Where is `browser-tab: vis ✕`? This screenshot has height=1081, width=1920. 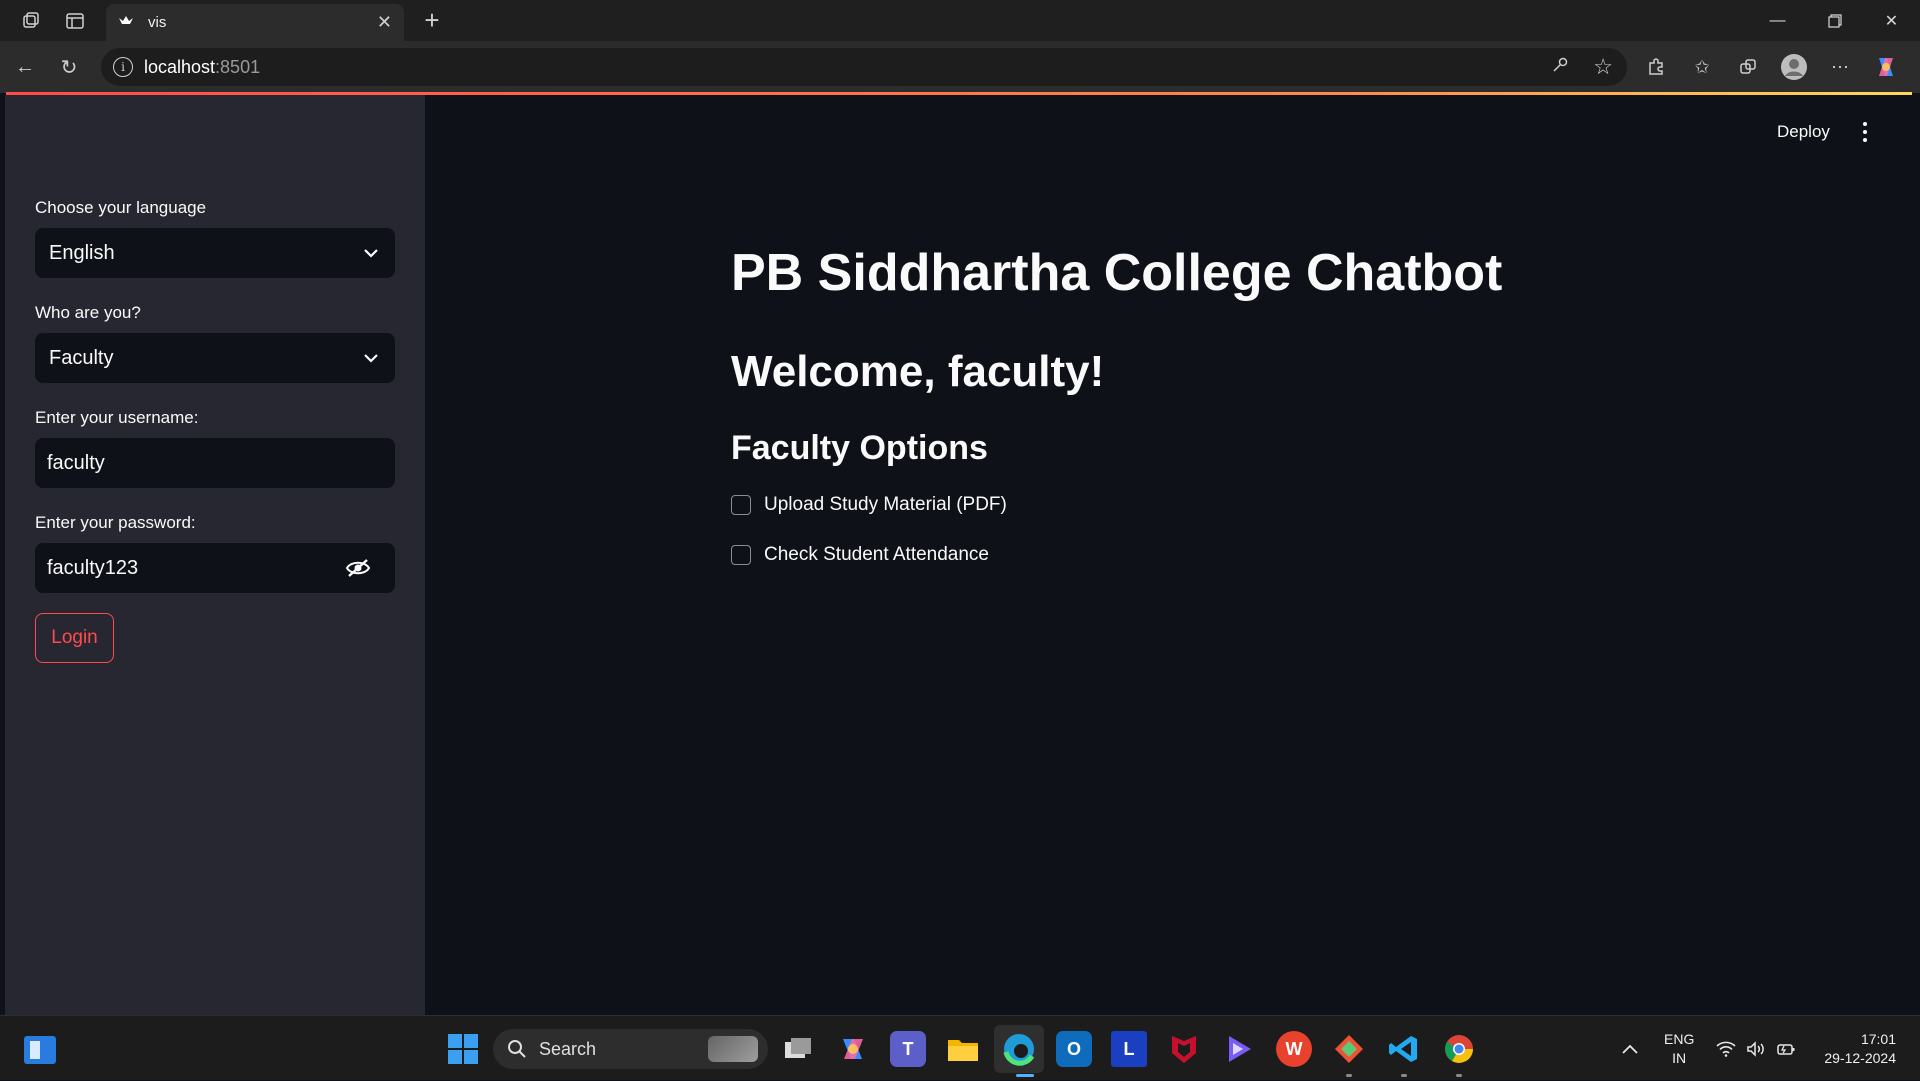
browser-tab: vis ✕ is located at coordinates (255, 22).